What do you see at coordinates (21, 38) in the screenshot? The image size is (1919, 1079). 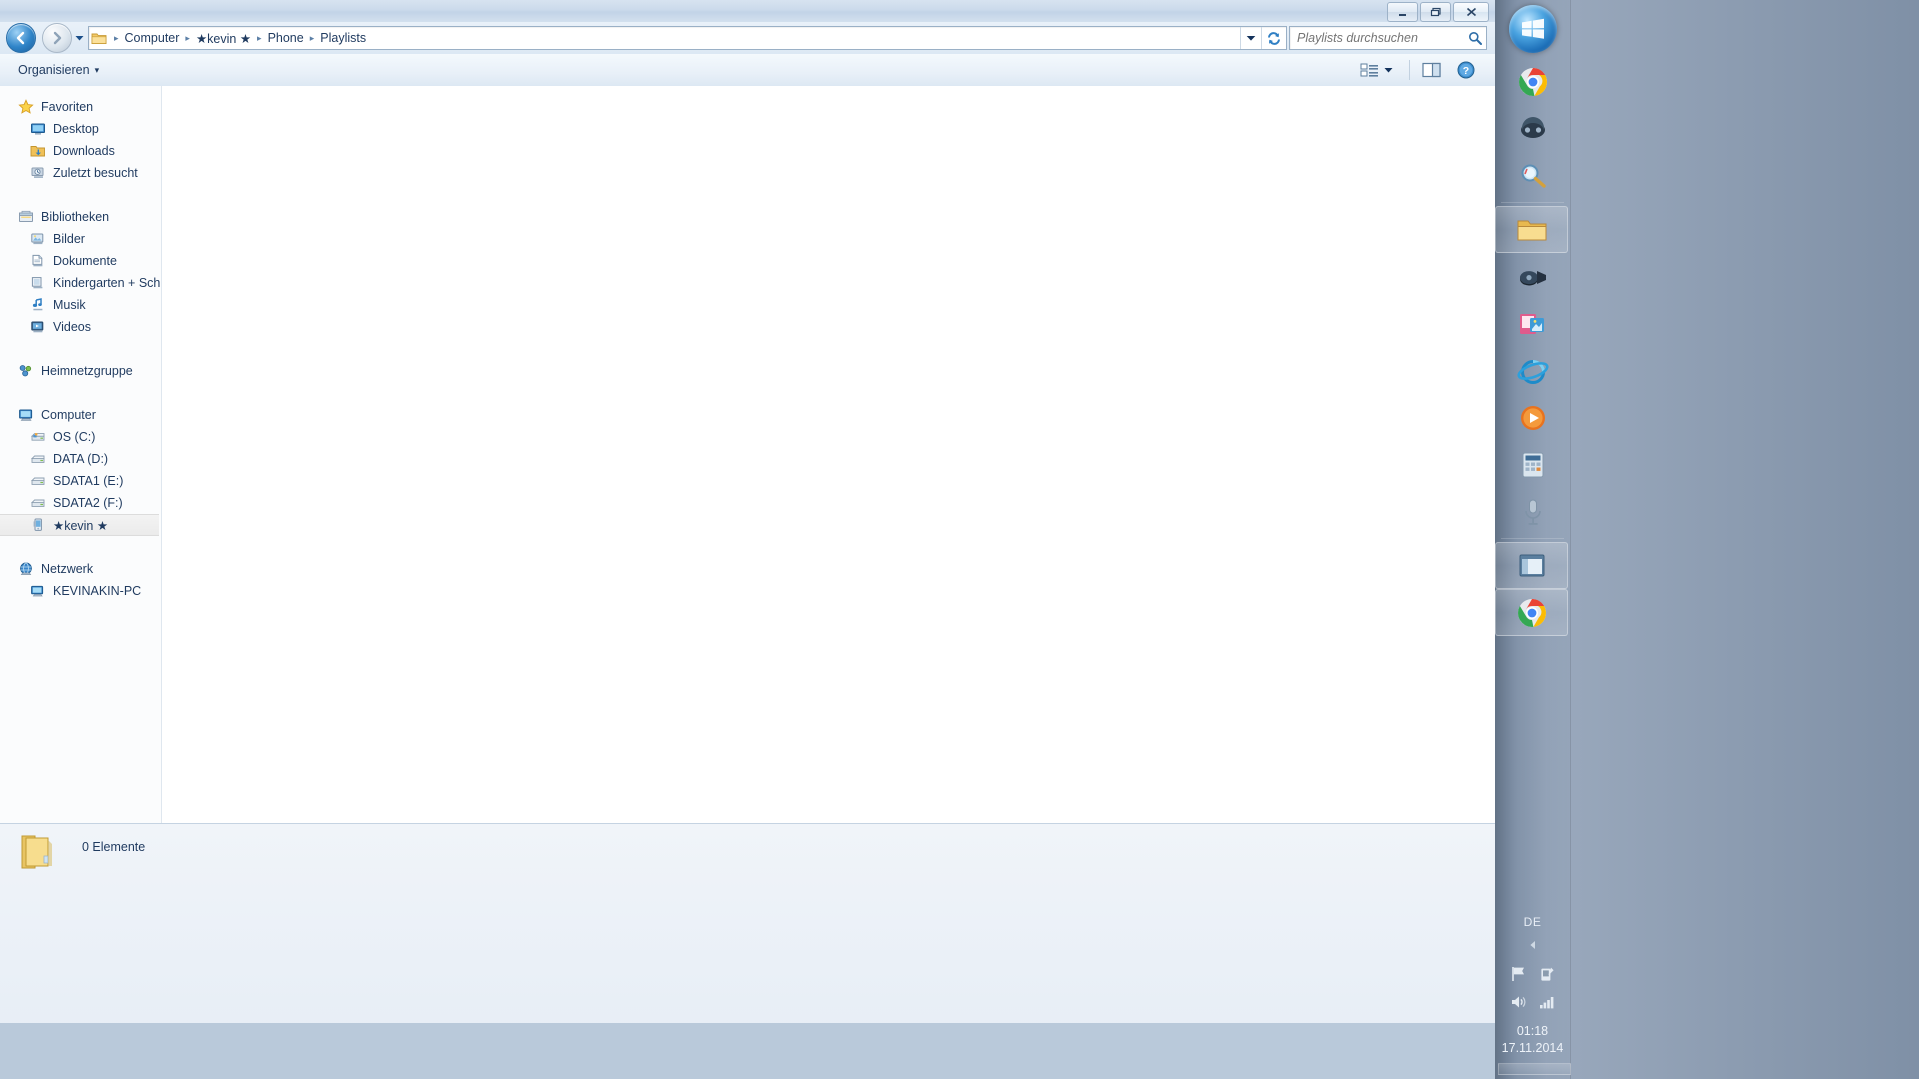 I see `back-button` at bounding box center [21, 38].